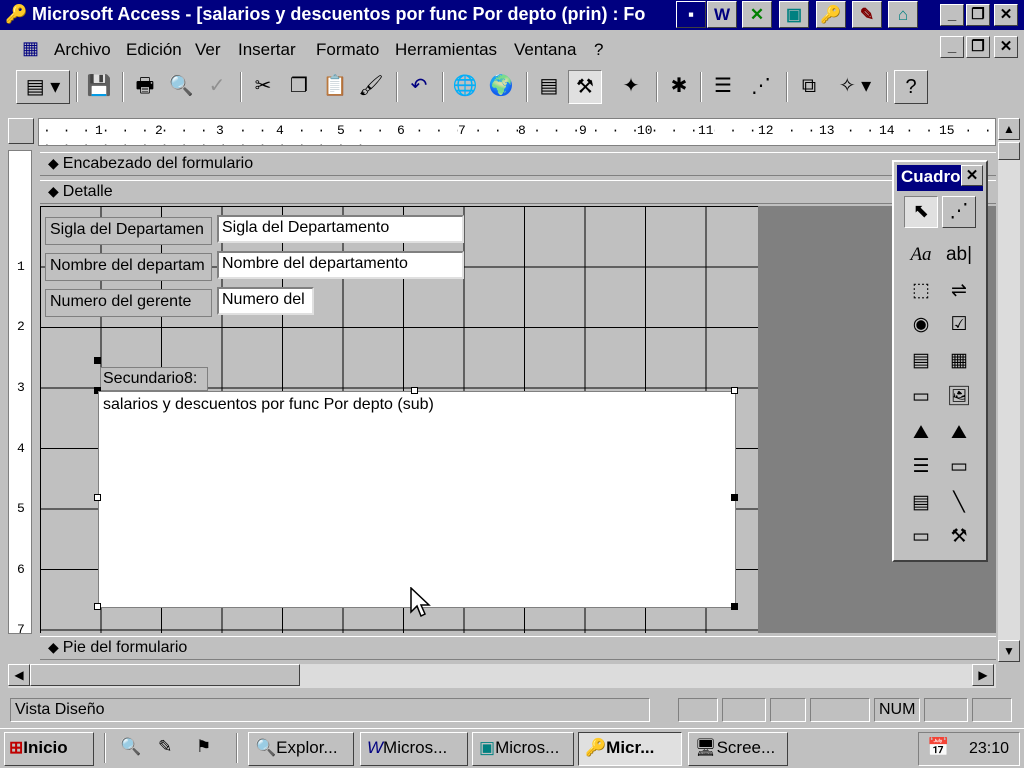 This screenshot has height=768, width=1024. What do you see at coordinates (972, 175) in the screenshot?
I see `toolbox-close-button: ✕` at bounding box center [972, 175].